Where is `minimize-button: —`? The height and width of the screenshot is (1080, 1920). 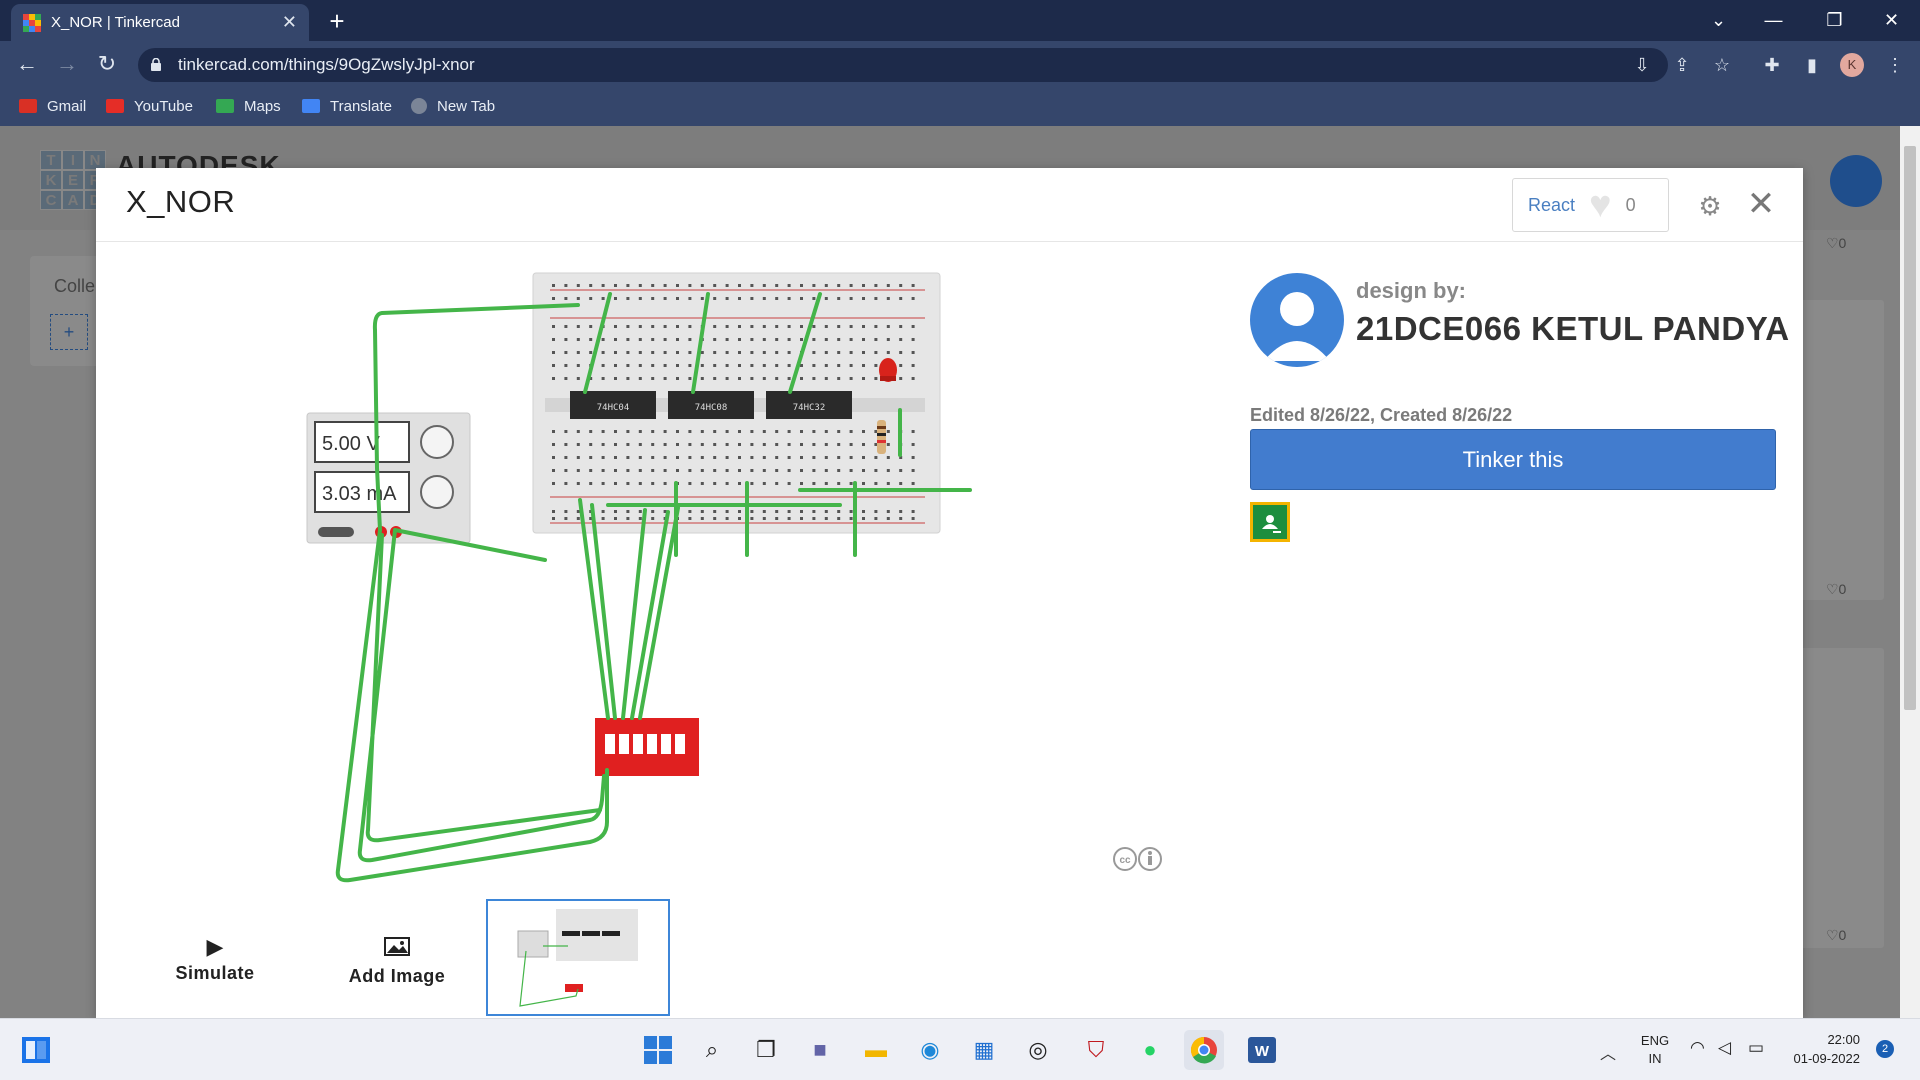 minimize-button: — is located at coordinates (1773, 20).